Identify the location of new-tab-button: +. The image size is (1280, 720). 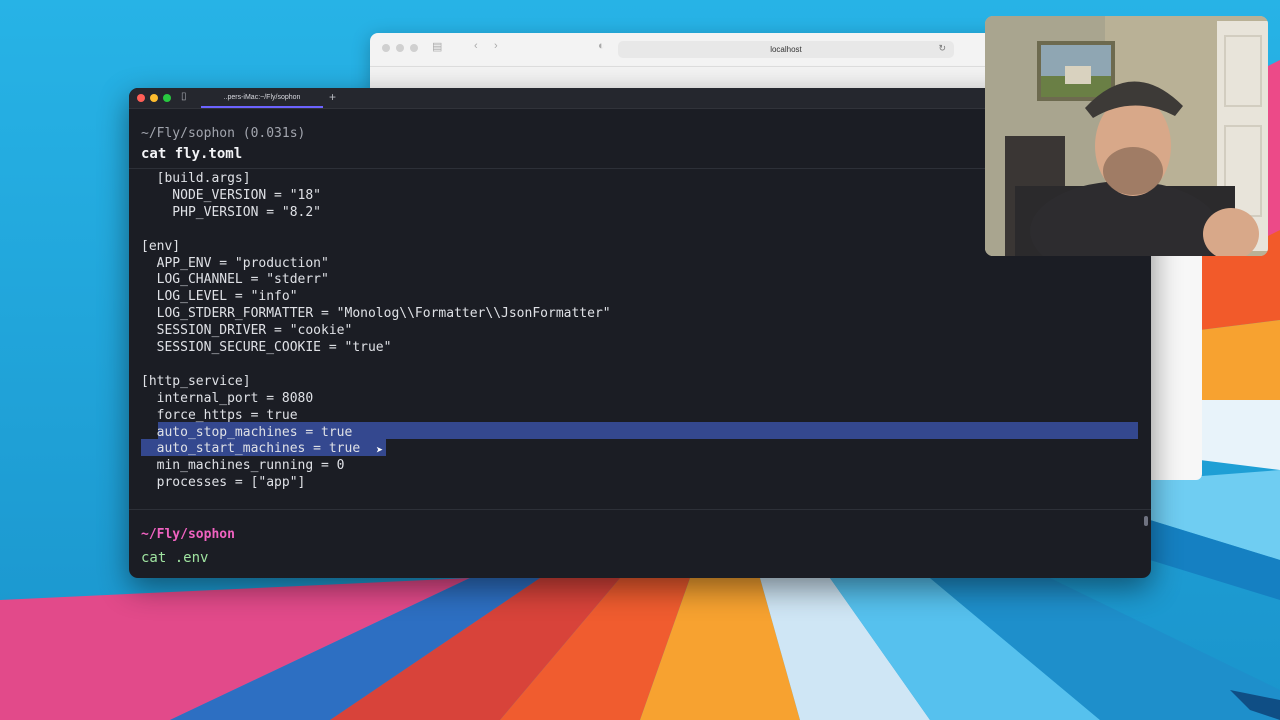
(332, 97).